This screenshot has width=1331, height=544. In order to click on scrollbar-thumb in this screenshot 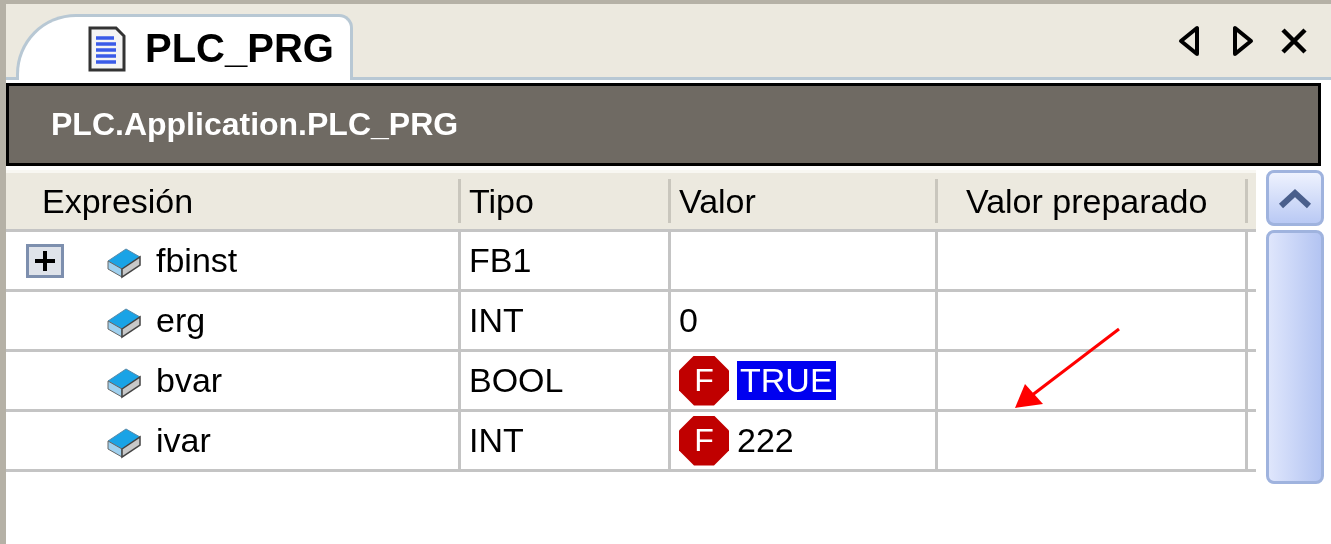, I will do `click(1295, 357)`.